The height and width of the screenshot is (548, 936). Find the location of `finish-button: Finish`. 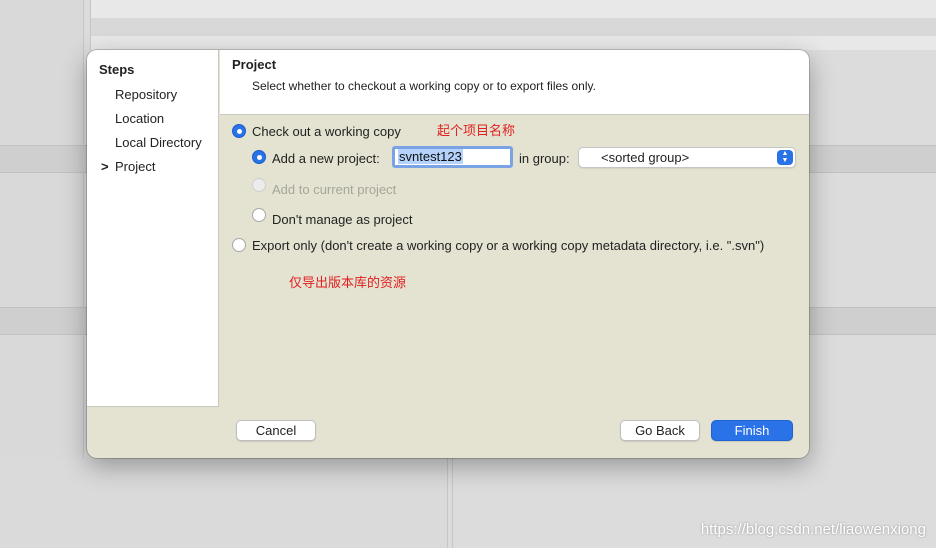

finish-button: Finish is located at coordinates (752, 430).